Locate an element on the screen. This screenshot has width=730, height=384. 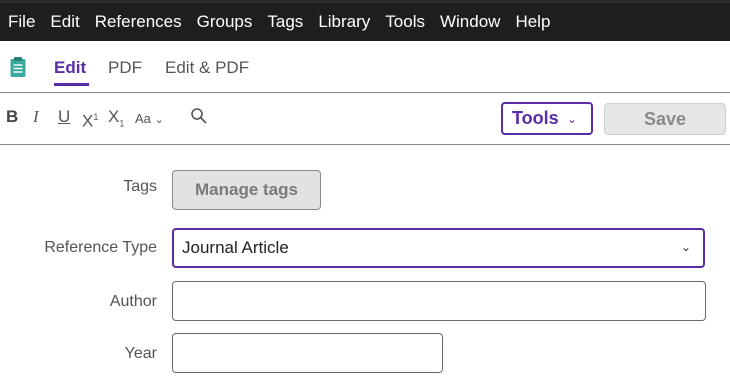
bold-button: B is located at coordinates (12, 117).